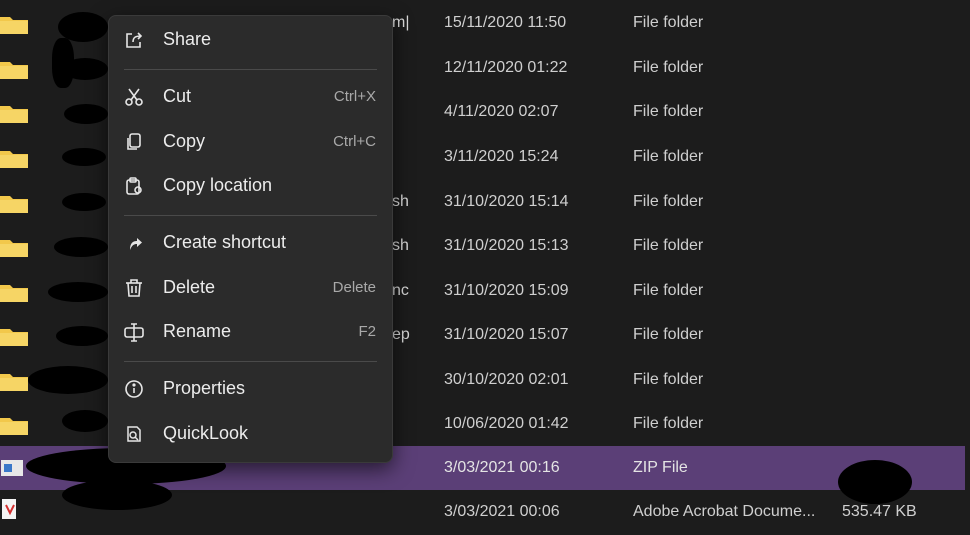  Describe the element at coordinates (879, 511) in the screenshot. I see `file-size: 535.47 KB` at that location.